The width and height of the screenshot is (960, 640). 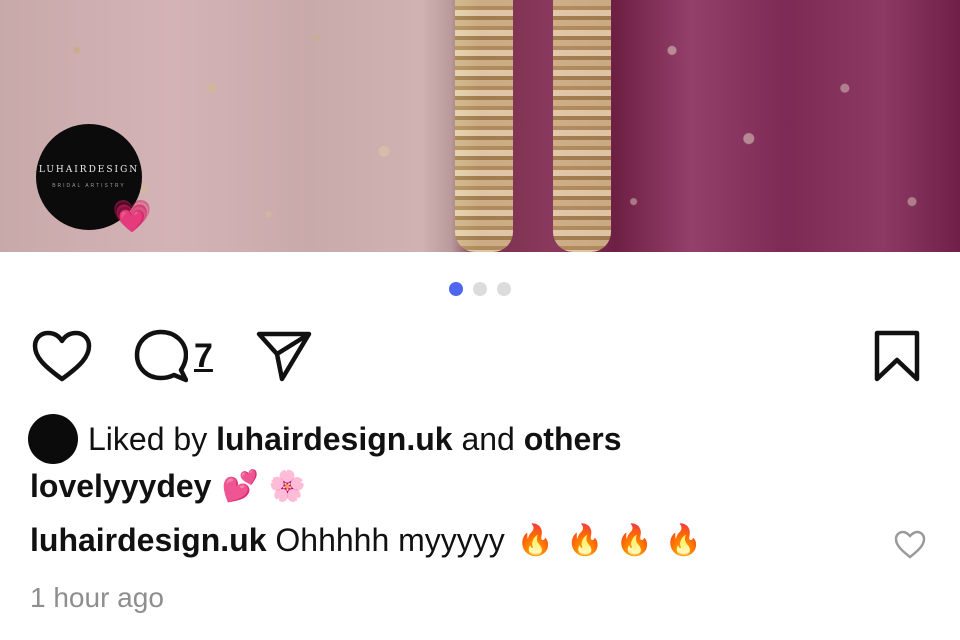 I want to click on embroidery-border-left, so click(x=484, y=126).